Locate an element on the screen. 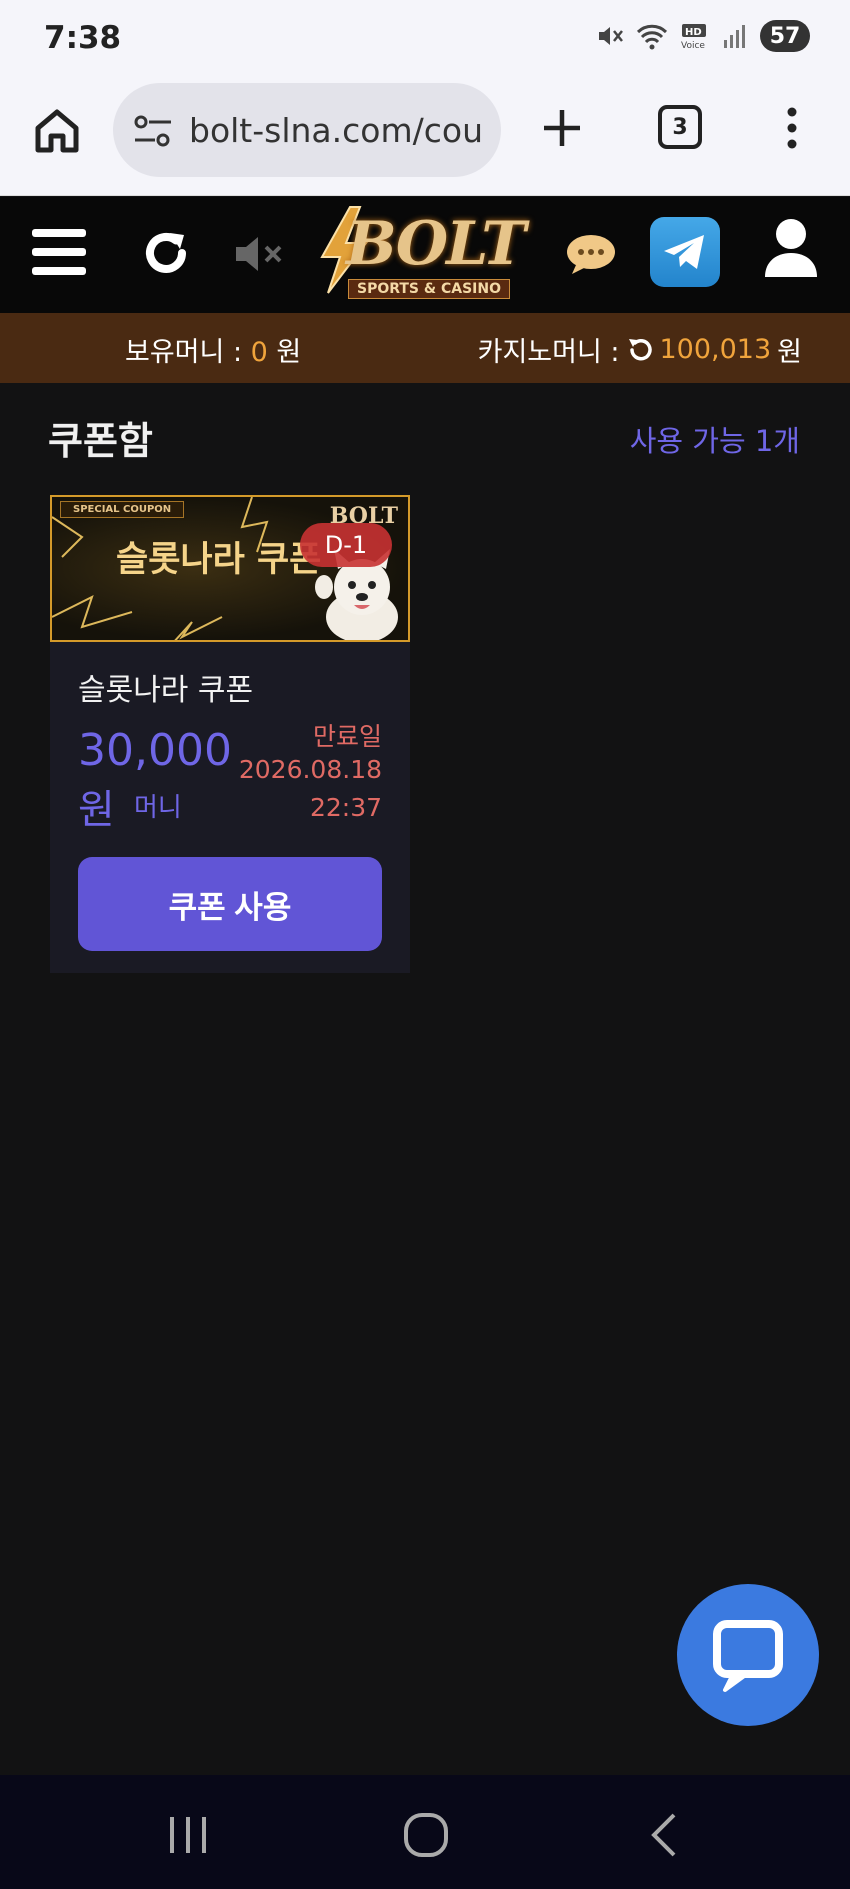 The width and height of the screenshot is (850, 1889). chat-bubble-icon is located at coordinates (748, 1656).